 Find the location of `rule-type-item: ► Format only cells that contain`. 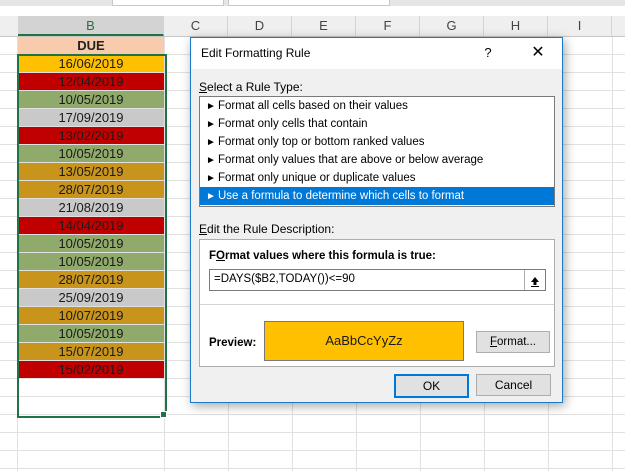

rule-type-item: ► Format only cells that contain is located at coordinates (377, 124).